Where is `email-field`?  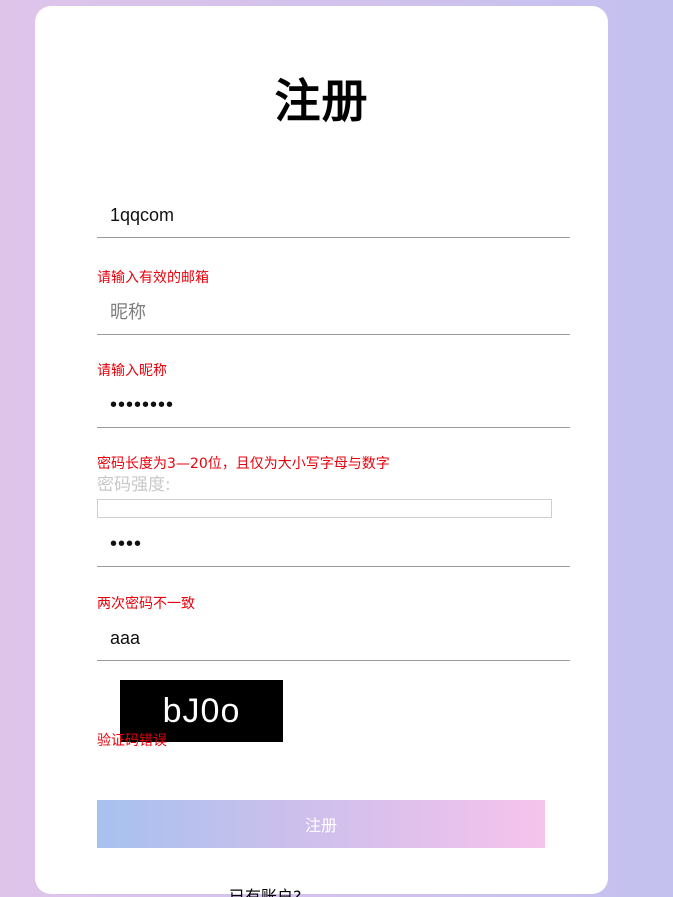 email-field is located at coordinates (333, 216).